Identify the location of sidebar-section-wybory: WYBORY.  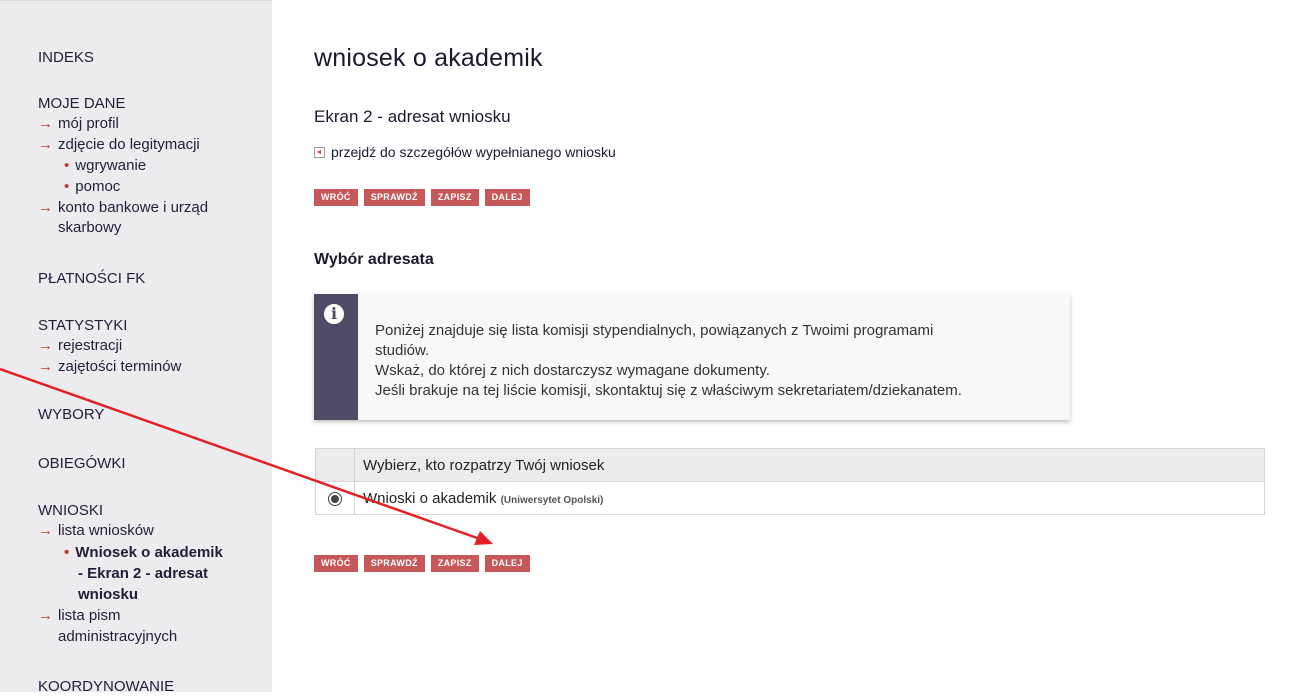
(71, 415).